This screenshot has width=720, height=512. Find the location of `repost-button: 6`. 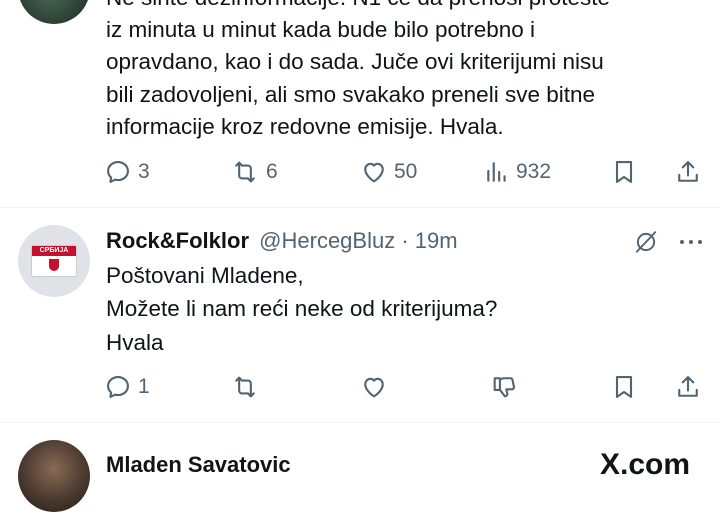

repost-button: 6 is located at coordinates (254, 172).